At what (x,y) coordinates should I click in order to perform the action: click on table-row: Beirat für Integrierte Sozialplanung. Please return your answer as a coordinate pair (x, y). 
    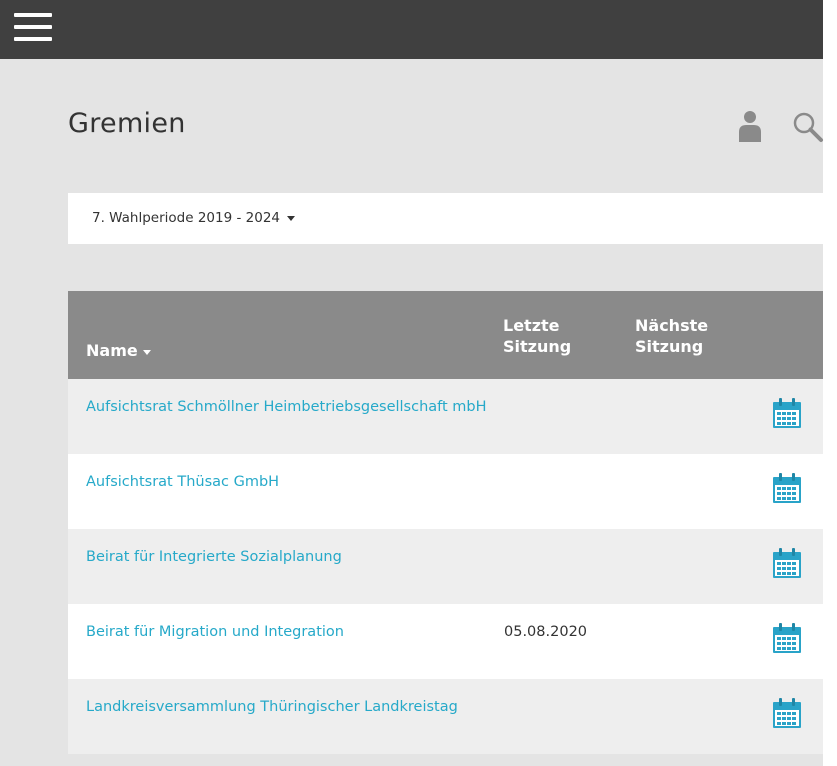
    Looking at the image, I should click on (445, 566).